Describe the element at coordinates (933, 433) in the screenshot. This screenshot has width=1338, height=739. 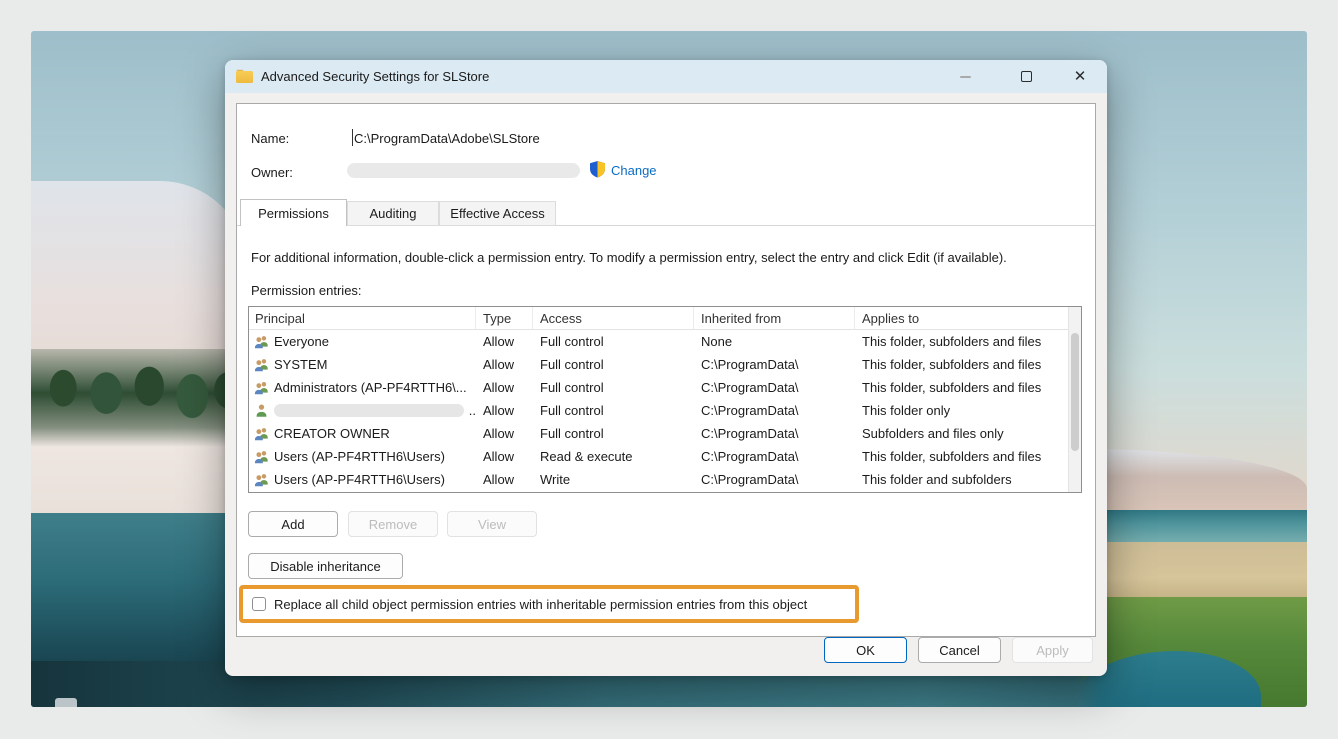
I see `cell-applies-to: Subfolders and files only` at that location.